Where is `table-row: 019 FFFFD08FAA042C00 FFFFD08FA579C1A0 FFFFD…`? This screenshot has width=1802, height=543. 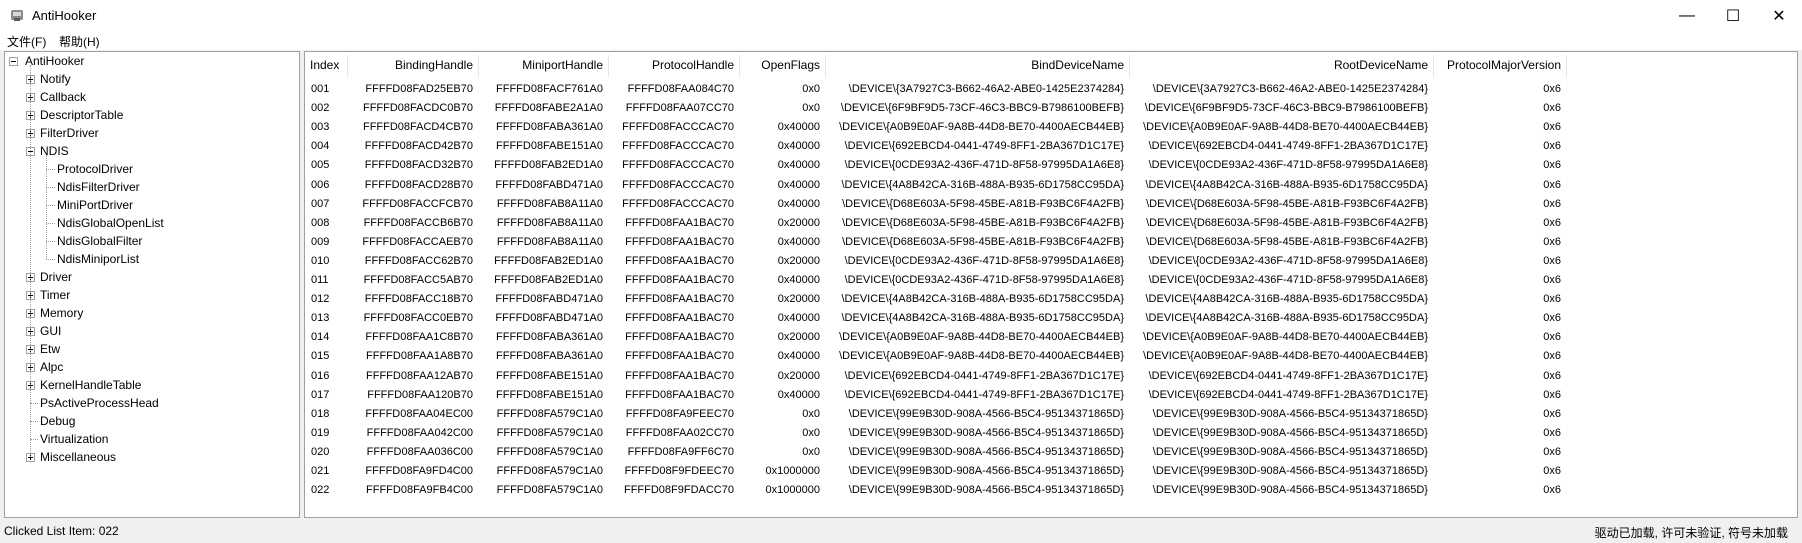
table-row: 019 FFFFD08FAA042C00 FFFFD08FA579C1A0 FFFFD… is located at coordinates (1051, 433).